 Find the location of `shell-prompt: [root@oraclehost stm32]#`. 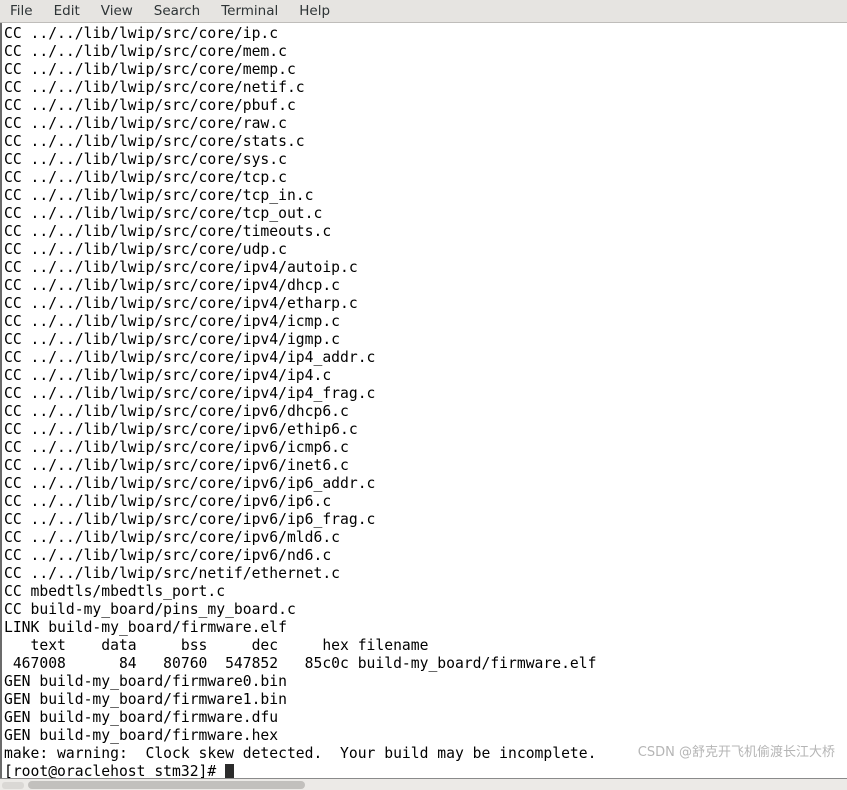

shell-prompt: [root@oraclehost stm32]# is located at coordinates (115, 770).